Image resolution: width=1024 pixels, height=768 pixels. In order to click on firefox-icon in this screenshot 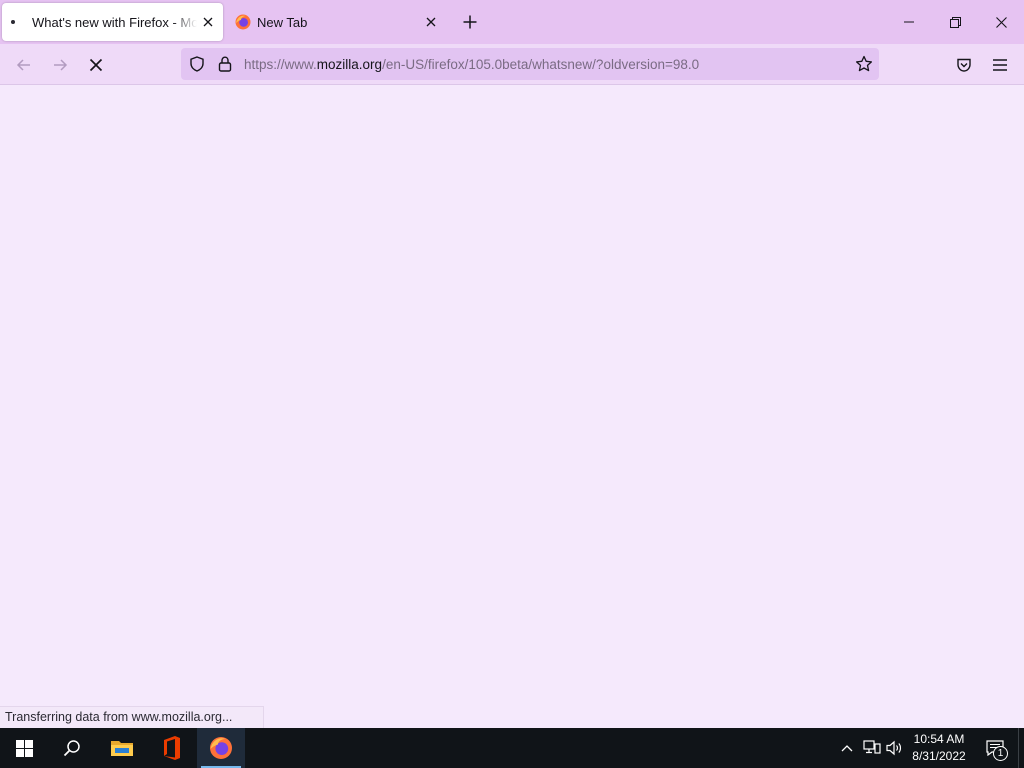, I will do `click(221, 748)`.